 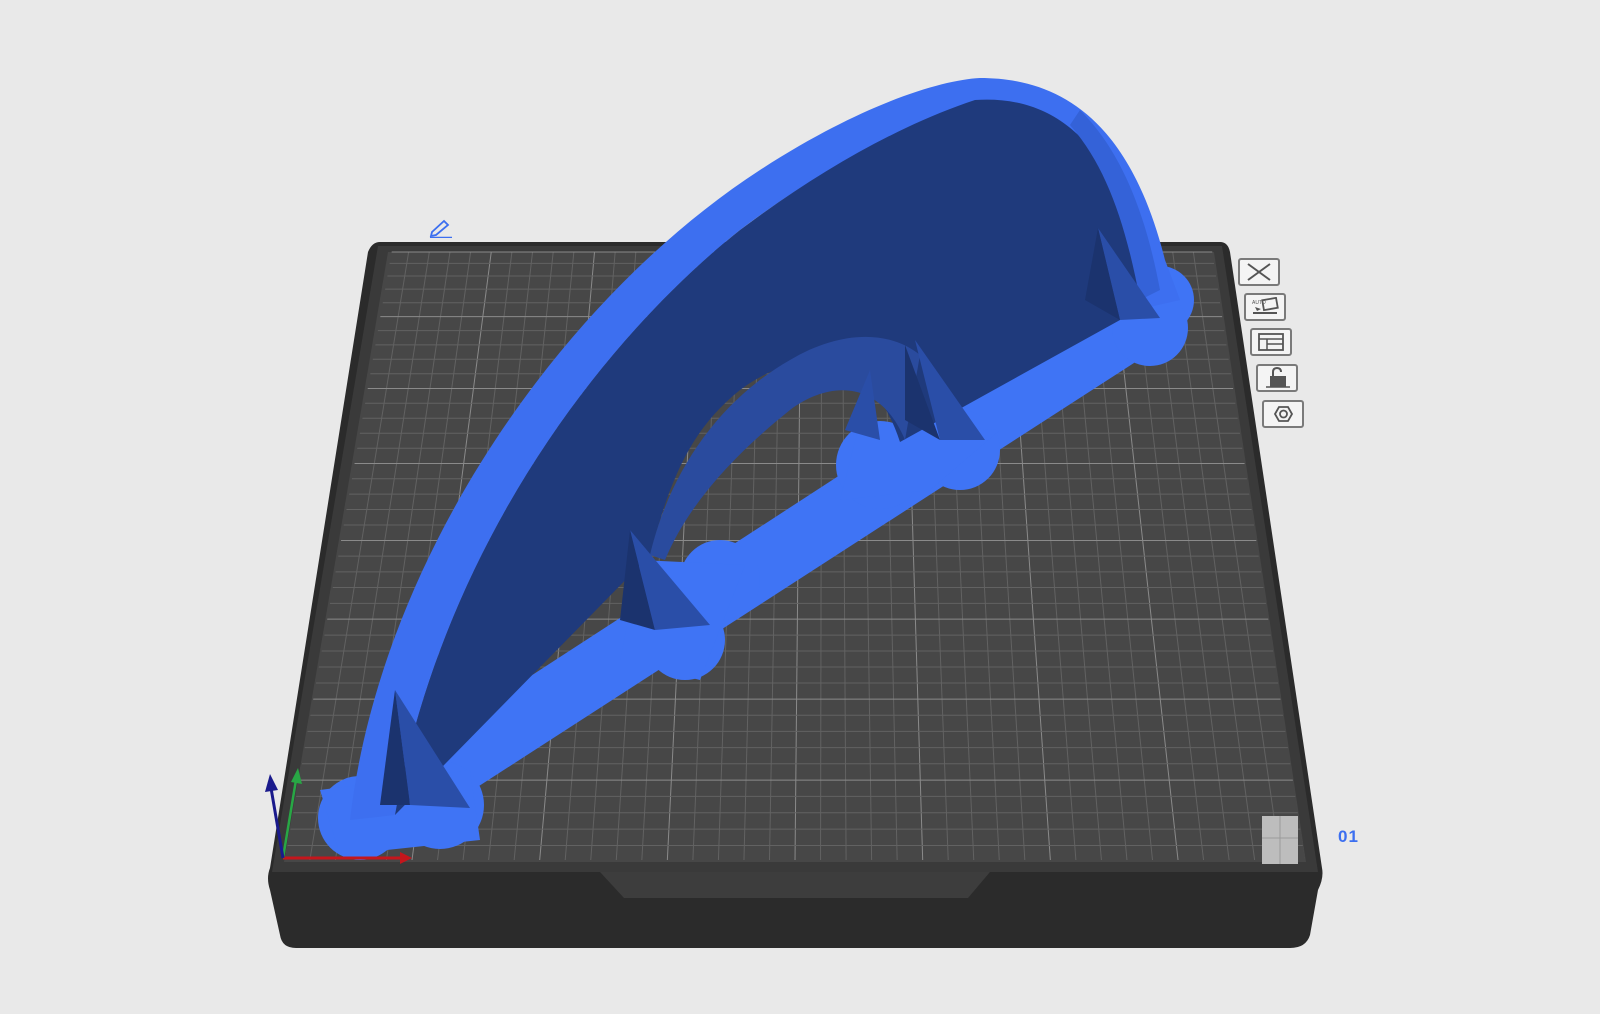 I want to click on plate-corner-tile, so click(x=1280, y=840).